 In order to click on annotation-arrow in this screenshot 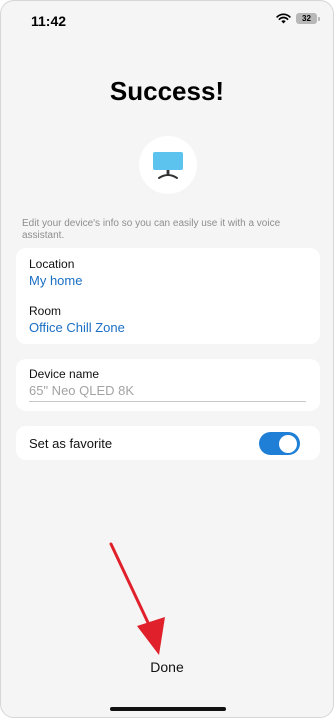, I will do `click(137, 598)`.